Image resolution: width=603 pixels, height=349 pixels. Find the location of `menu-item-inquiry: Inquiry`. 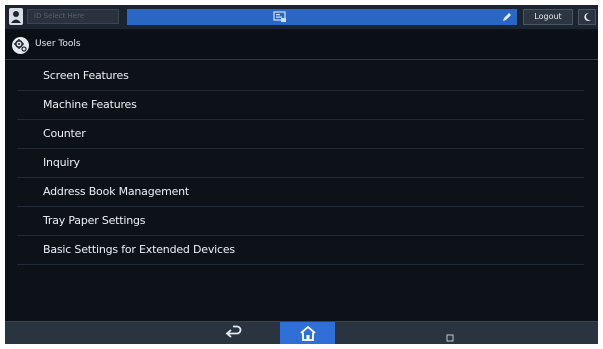

menu-item-inquiry: Inquiry is located at coordinates (300, 163).